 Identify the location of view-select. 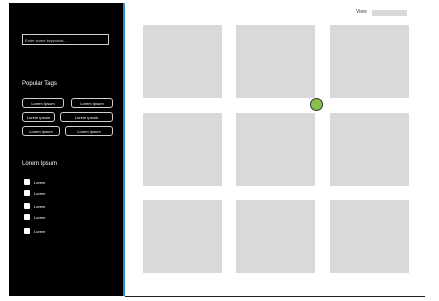
(389, 13).